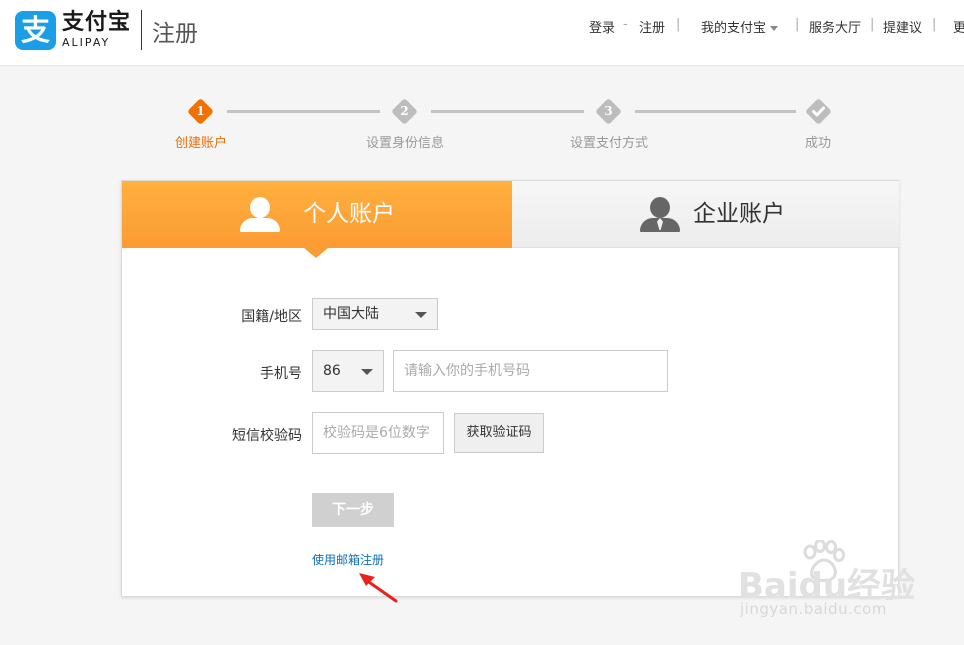 This screenshot has height=645, width=964. Describe the element at coordinates (404, 111) in the screenshot. I see `step-2-icon: 2` at that location.